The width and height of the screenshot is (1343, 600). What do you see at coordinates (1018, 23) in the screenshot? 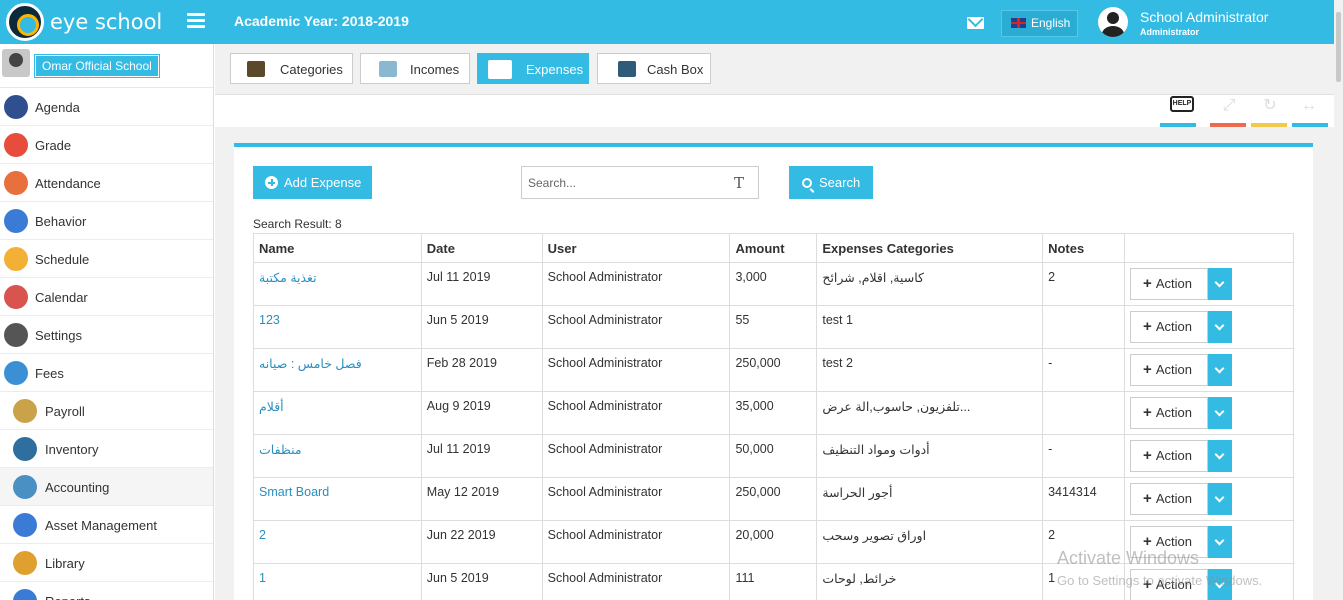
I see `uk-flag-icon` at bounding box center [1018, 23].